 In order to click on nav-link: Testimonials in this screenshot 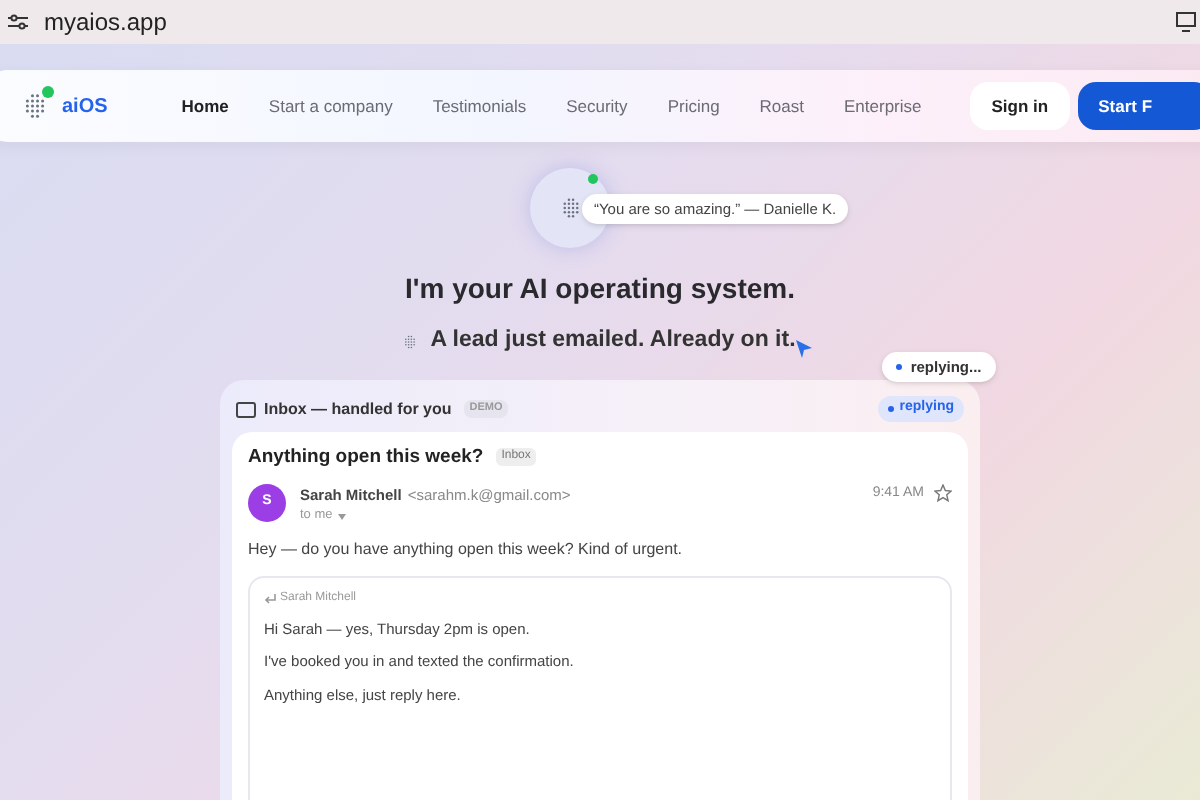, I will do `click(479, 106)`.